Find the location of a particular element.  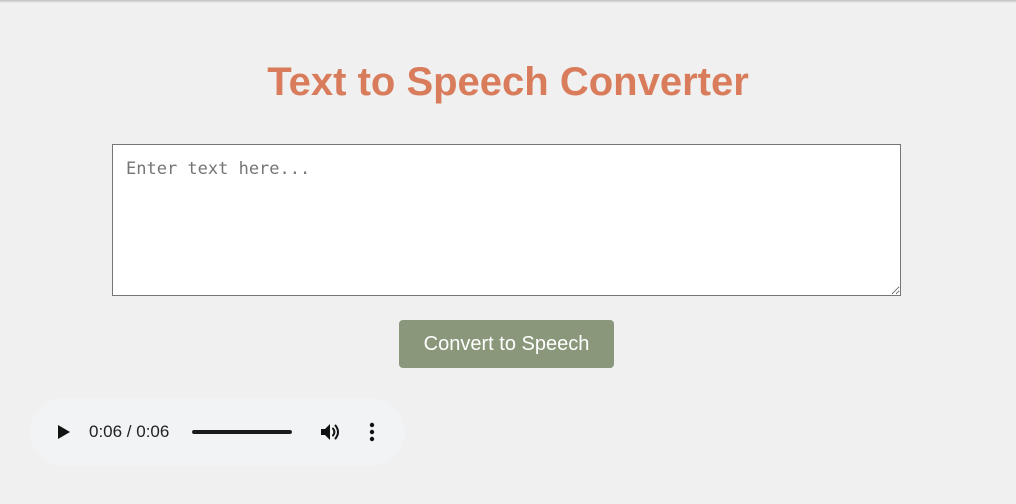

volume-icon is located at coordinates (330, 432).